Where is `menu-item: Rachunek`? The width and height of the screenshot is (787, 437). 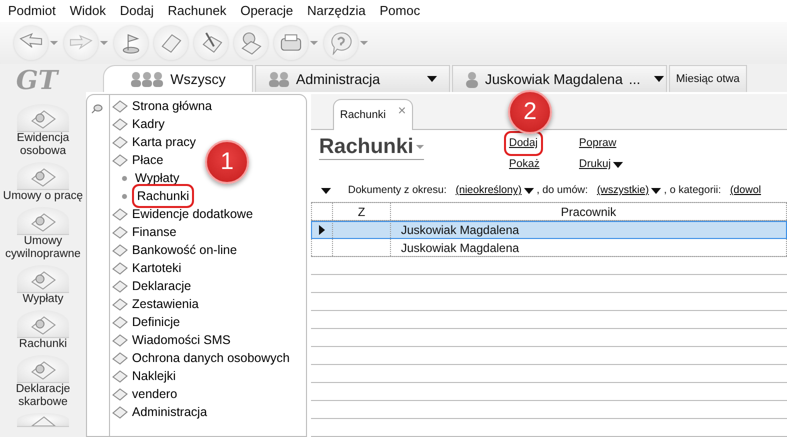 menu-item: Rachunek is located at coordinates (197, 11).